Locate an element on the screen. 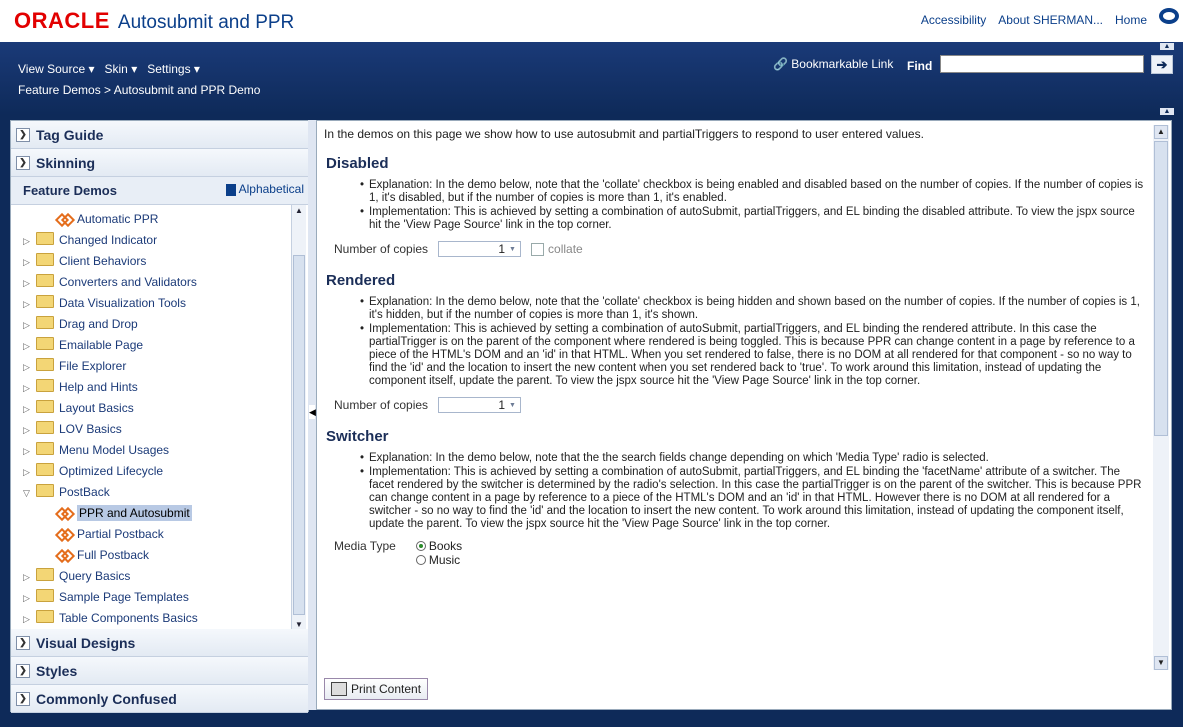 The height and width of the screenshot is (727, 1183). breadcrumb-parent: Feature Demos is located at coordinates (59, 90).